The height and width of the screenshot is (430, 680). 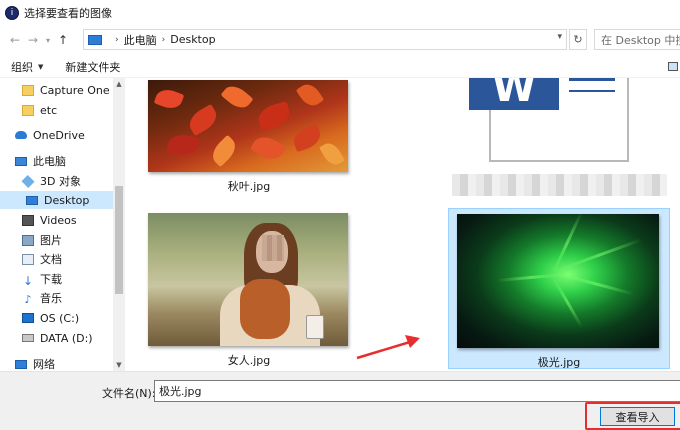 I want to click on dialog-footer: 文件名(N): 极光.jpg 查看导入, so click(x=340, y=400).